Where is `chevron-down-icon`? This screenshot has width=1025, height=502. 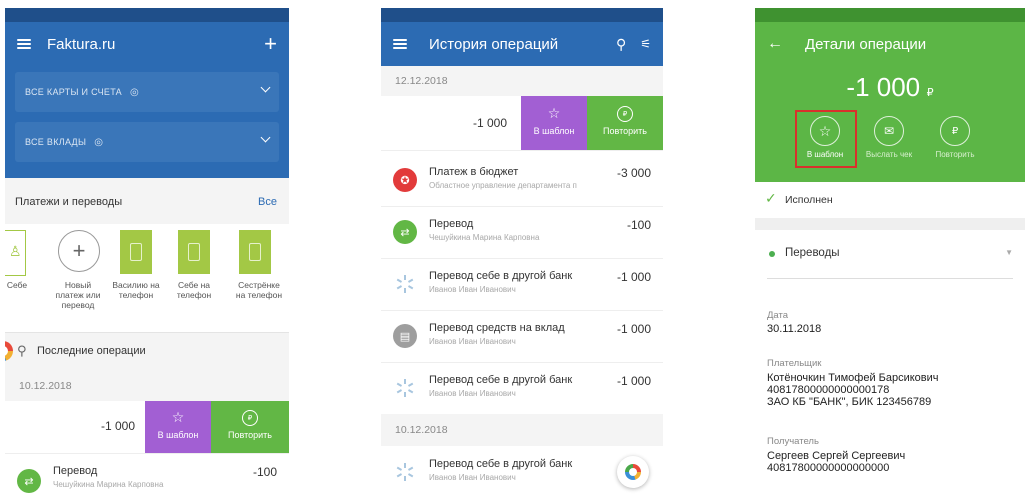
chevron-down-icon is located at coordinates (265, 137).